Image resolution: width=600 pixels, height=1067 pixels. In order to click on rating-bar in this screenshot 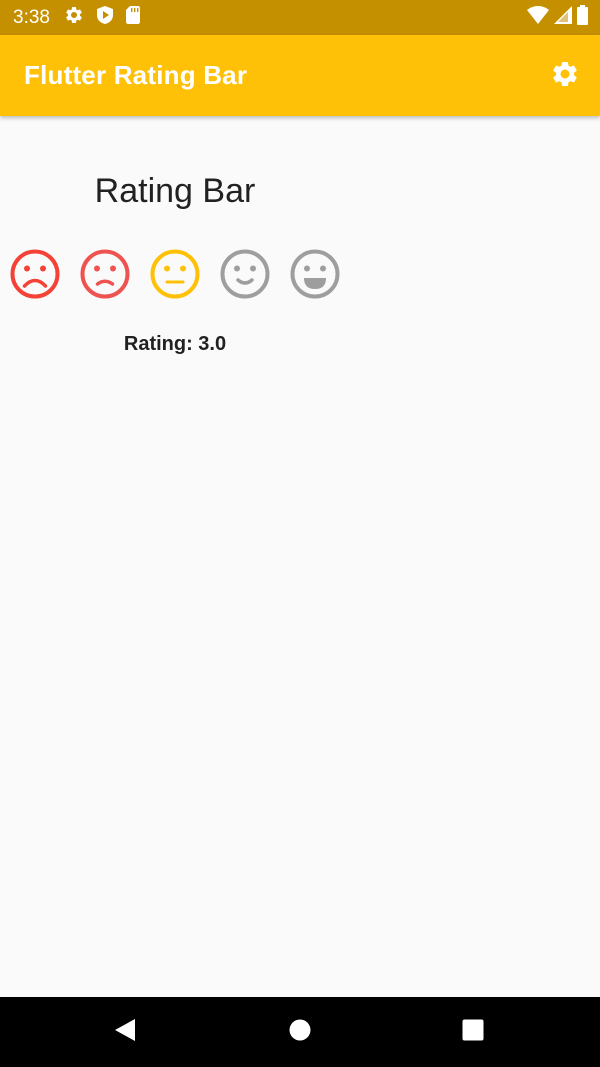, I will do `click(175, 275)`.